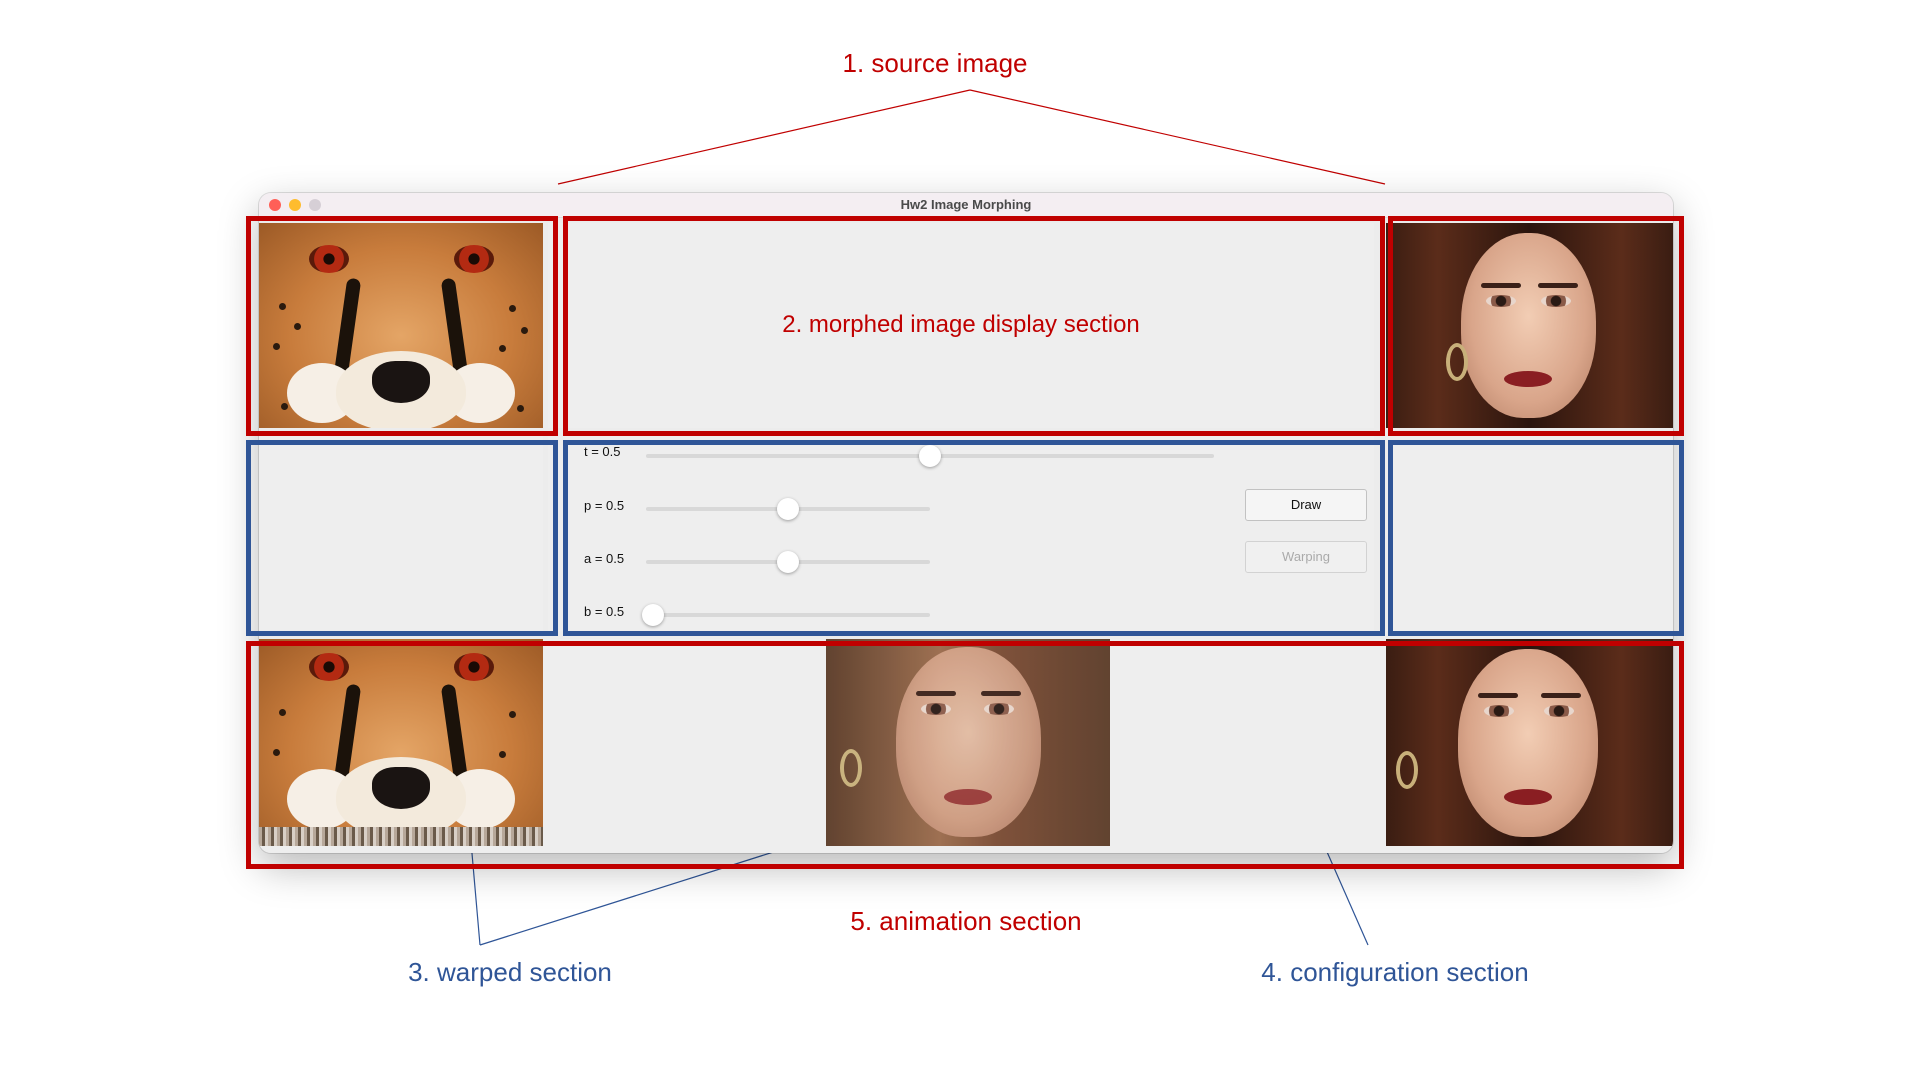  I want to click on window-title: Hw2 Image Morphing, so click(966, 204).